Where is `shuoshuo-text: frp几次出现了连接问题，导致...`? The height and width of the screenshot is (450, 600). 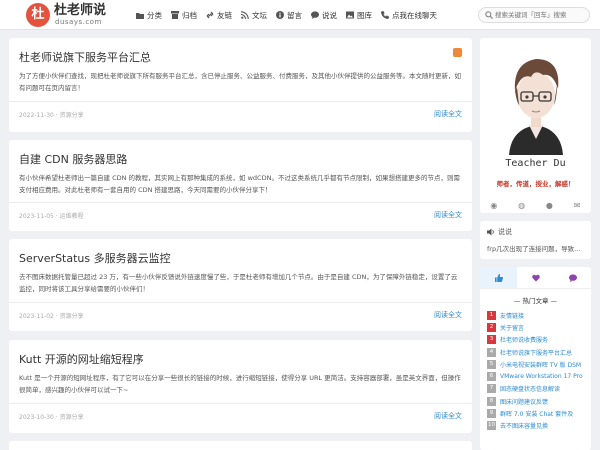
shuoshuo-text: frp几次出现了连接问题，导致... is located at coordinates (537, 248).